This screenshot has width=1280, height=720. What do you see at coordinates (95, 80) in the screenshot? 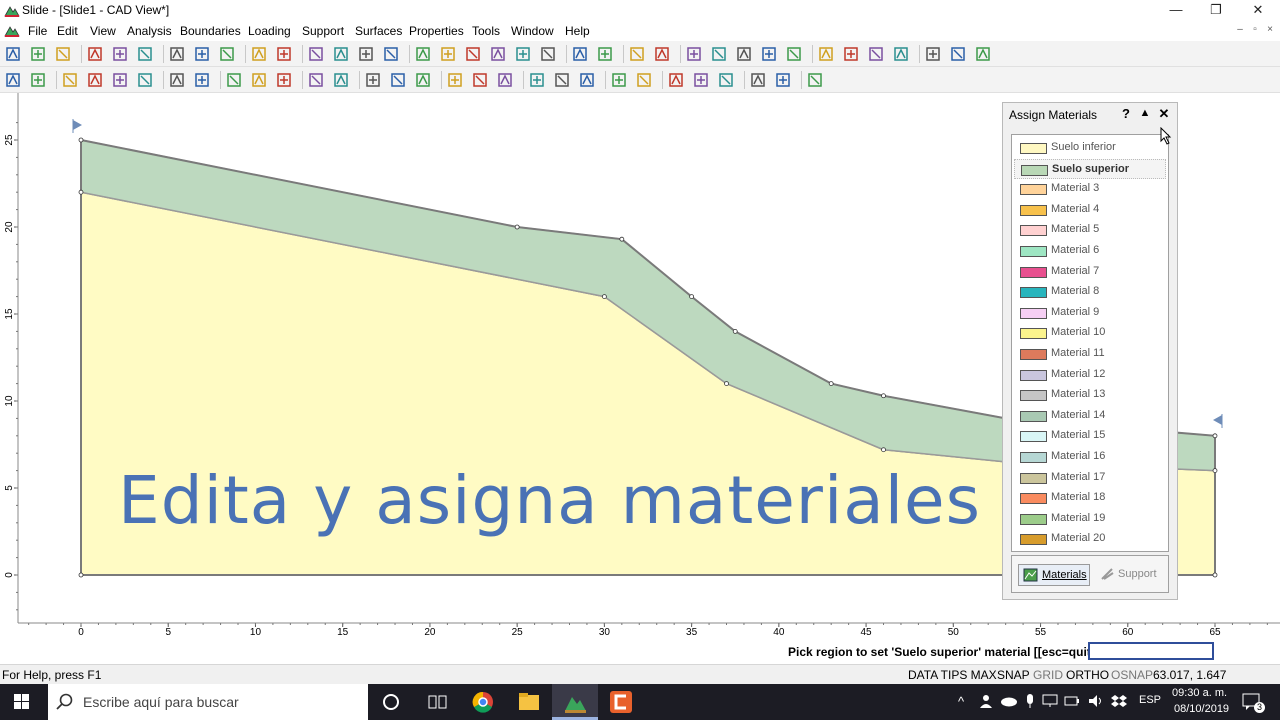
I see `material-a-icon` at bounding box center [95, 80].